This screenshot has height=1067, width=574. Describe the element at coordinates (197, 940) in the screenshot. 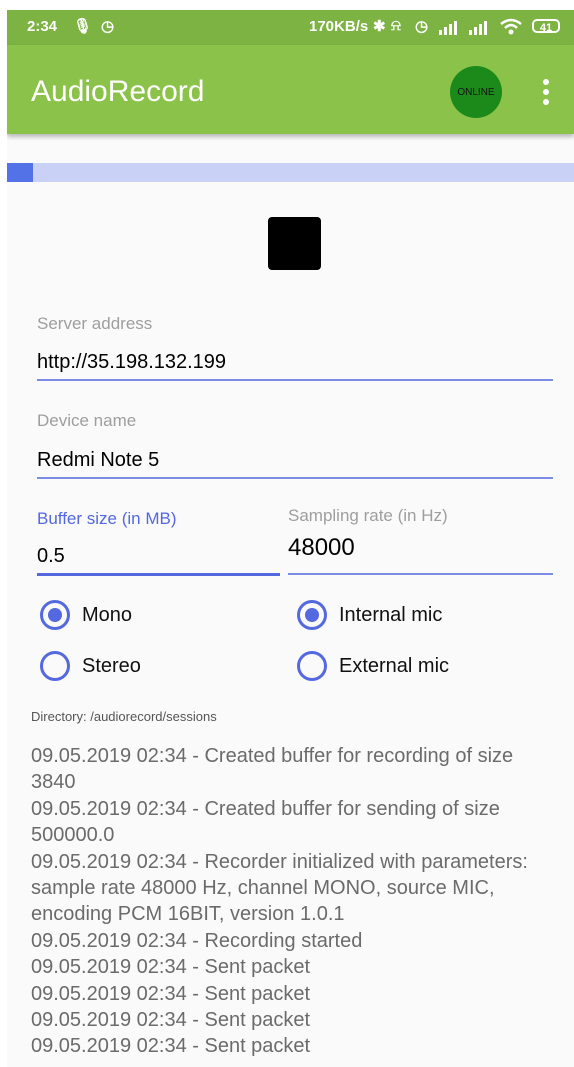

I see `log-line: 09.05.2019 02:34 - Recording started` at that location.